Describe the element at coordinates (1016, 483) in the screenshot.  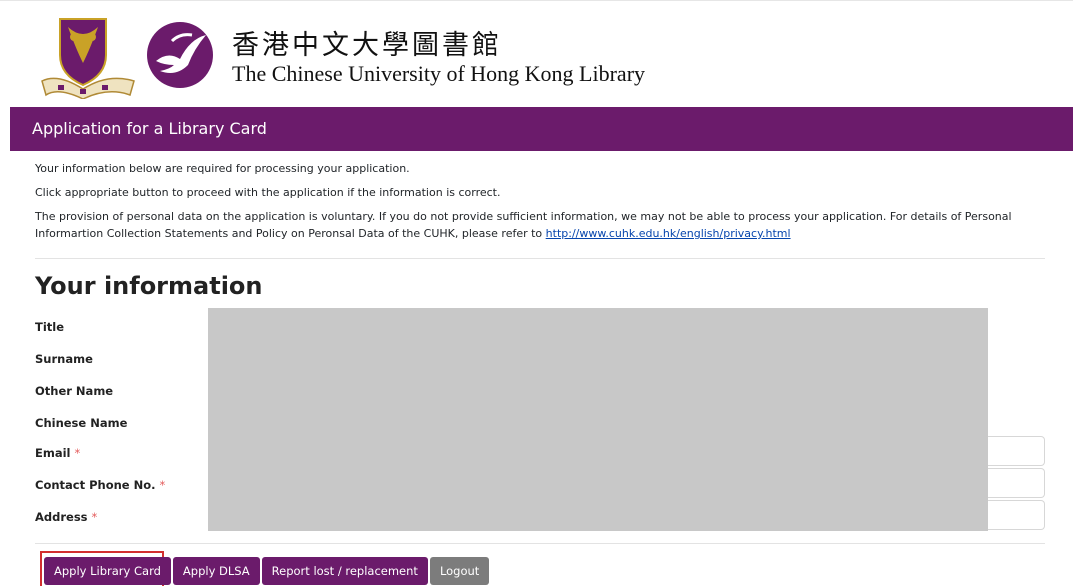
I see `phone-field` at that location.